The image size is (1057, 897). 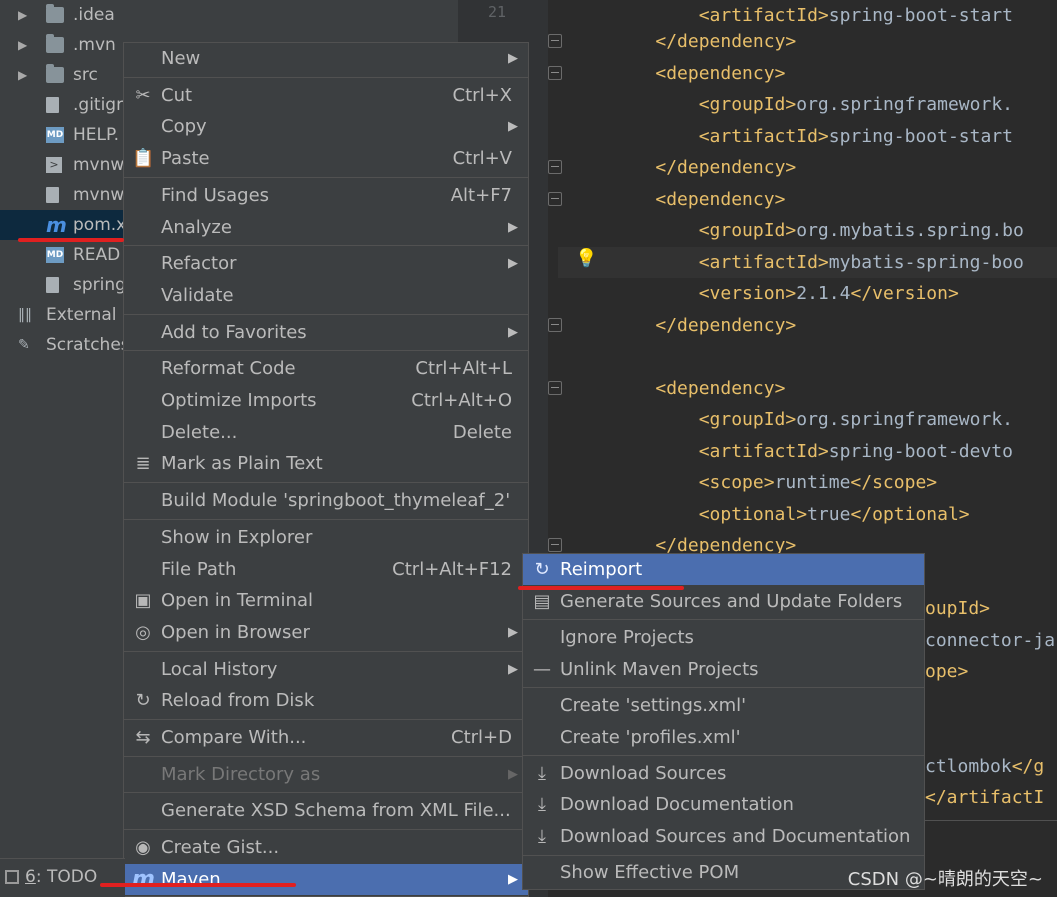 I want to click on menu-item-label: Cut, so click(x=177, y=95).